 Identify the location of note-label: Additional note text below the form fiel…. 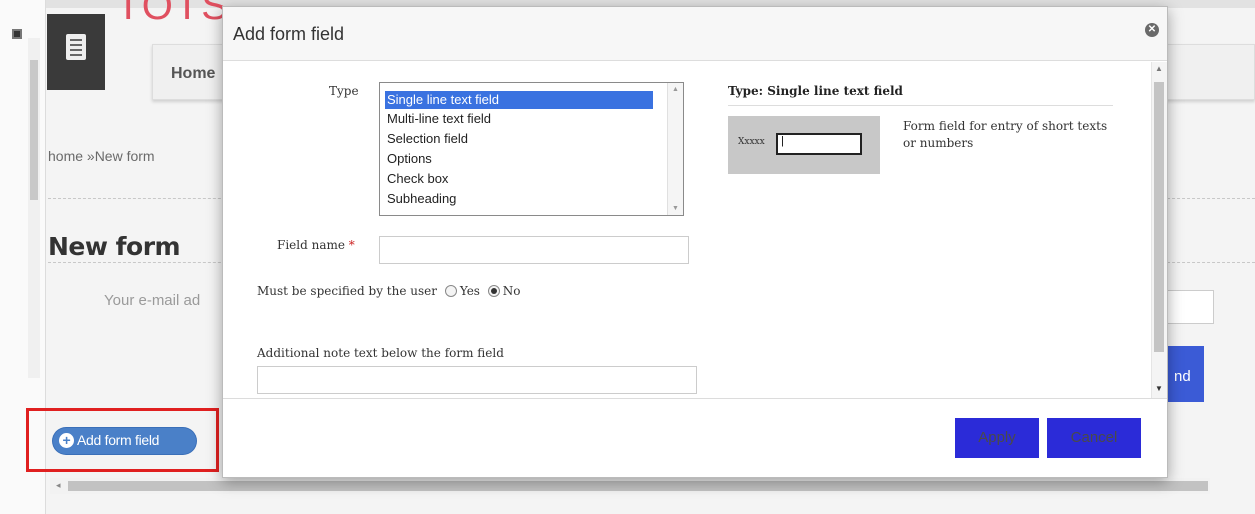
(380, 353).